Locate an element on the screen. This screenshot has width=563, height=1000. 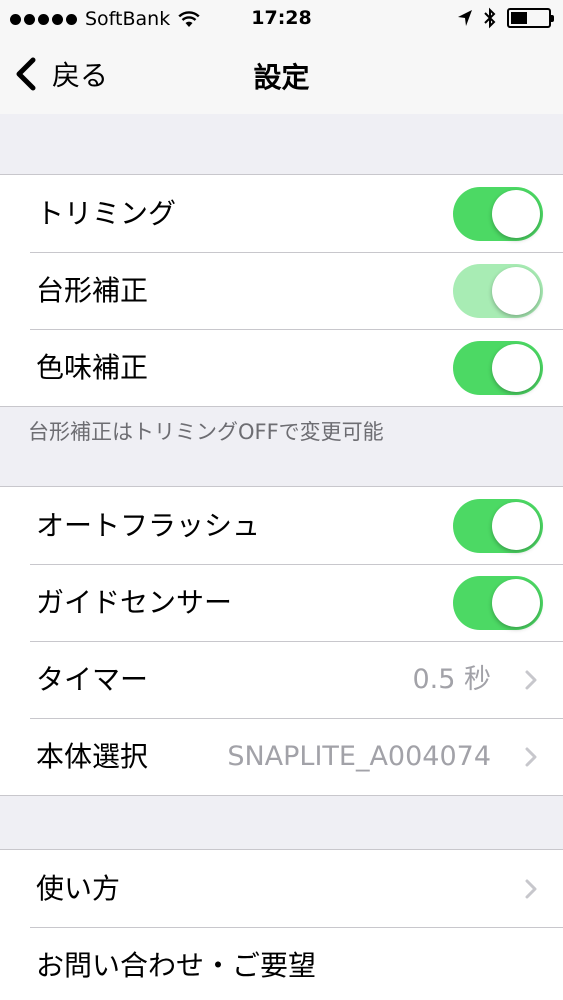
color-correction-row: 色味補正 is located at coordinates (281, 367).